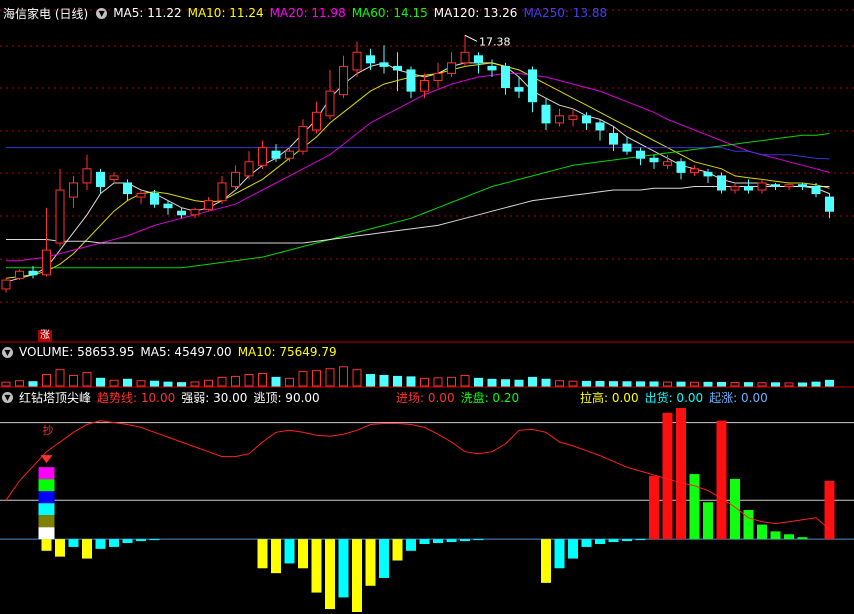  Describe the element at coordinates (147, 13) in the screenshot. I see `ma-label-0: MA5: 11.22` at that location.